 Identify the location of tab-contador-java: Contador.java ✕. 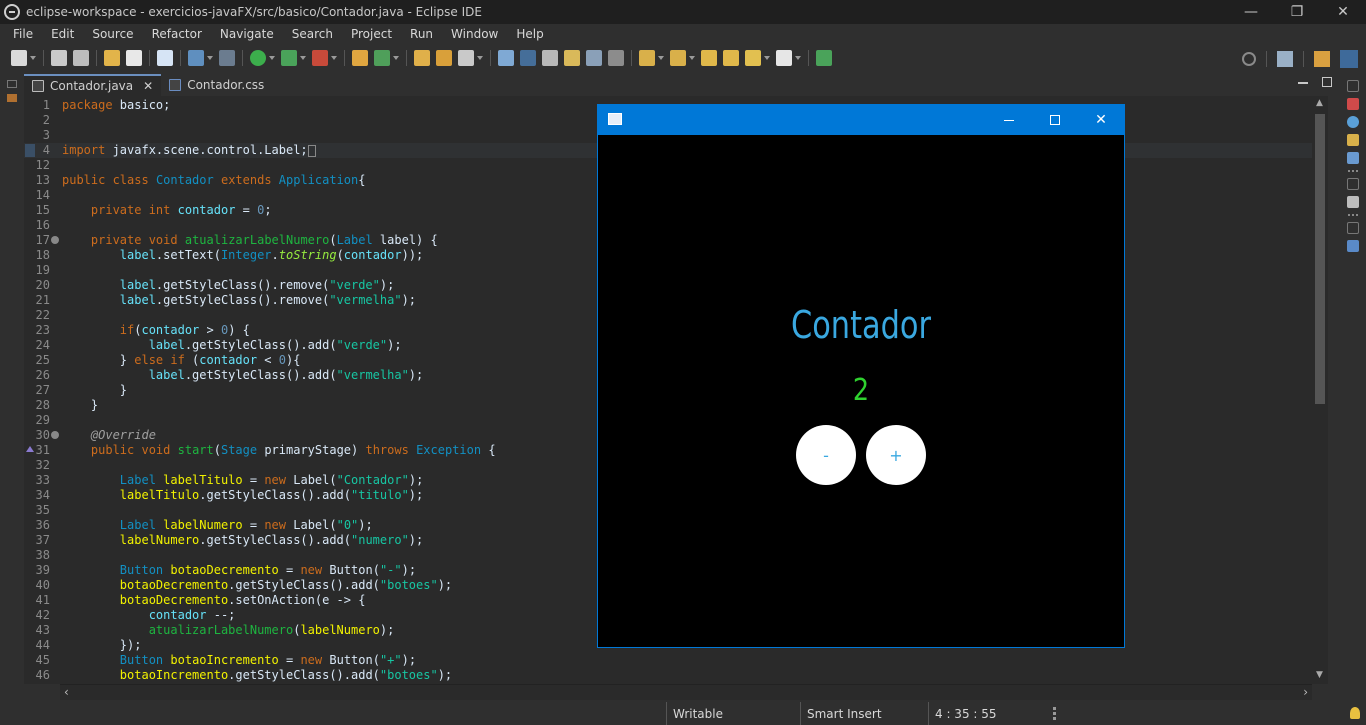
(93, 85).